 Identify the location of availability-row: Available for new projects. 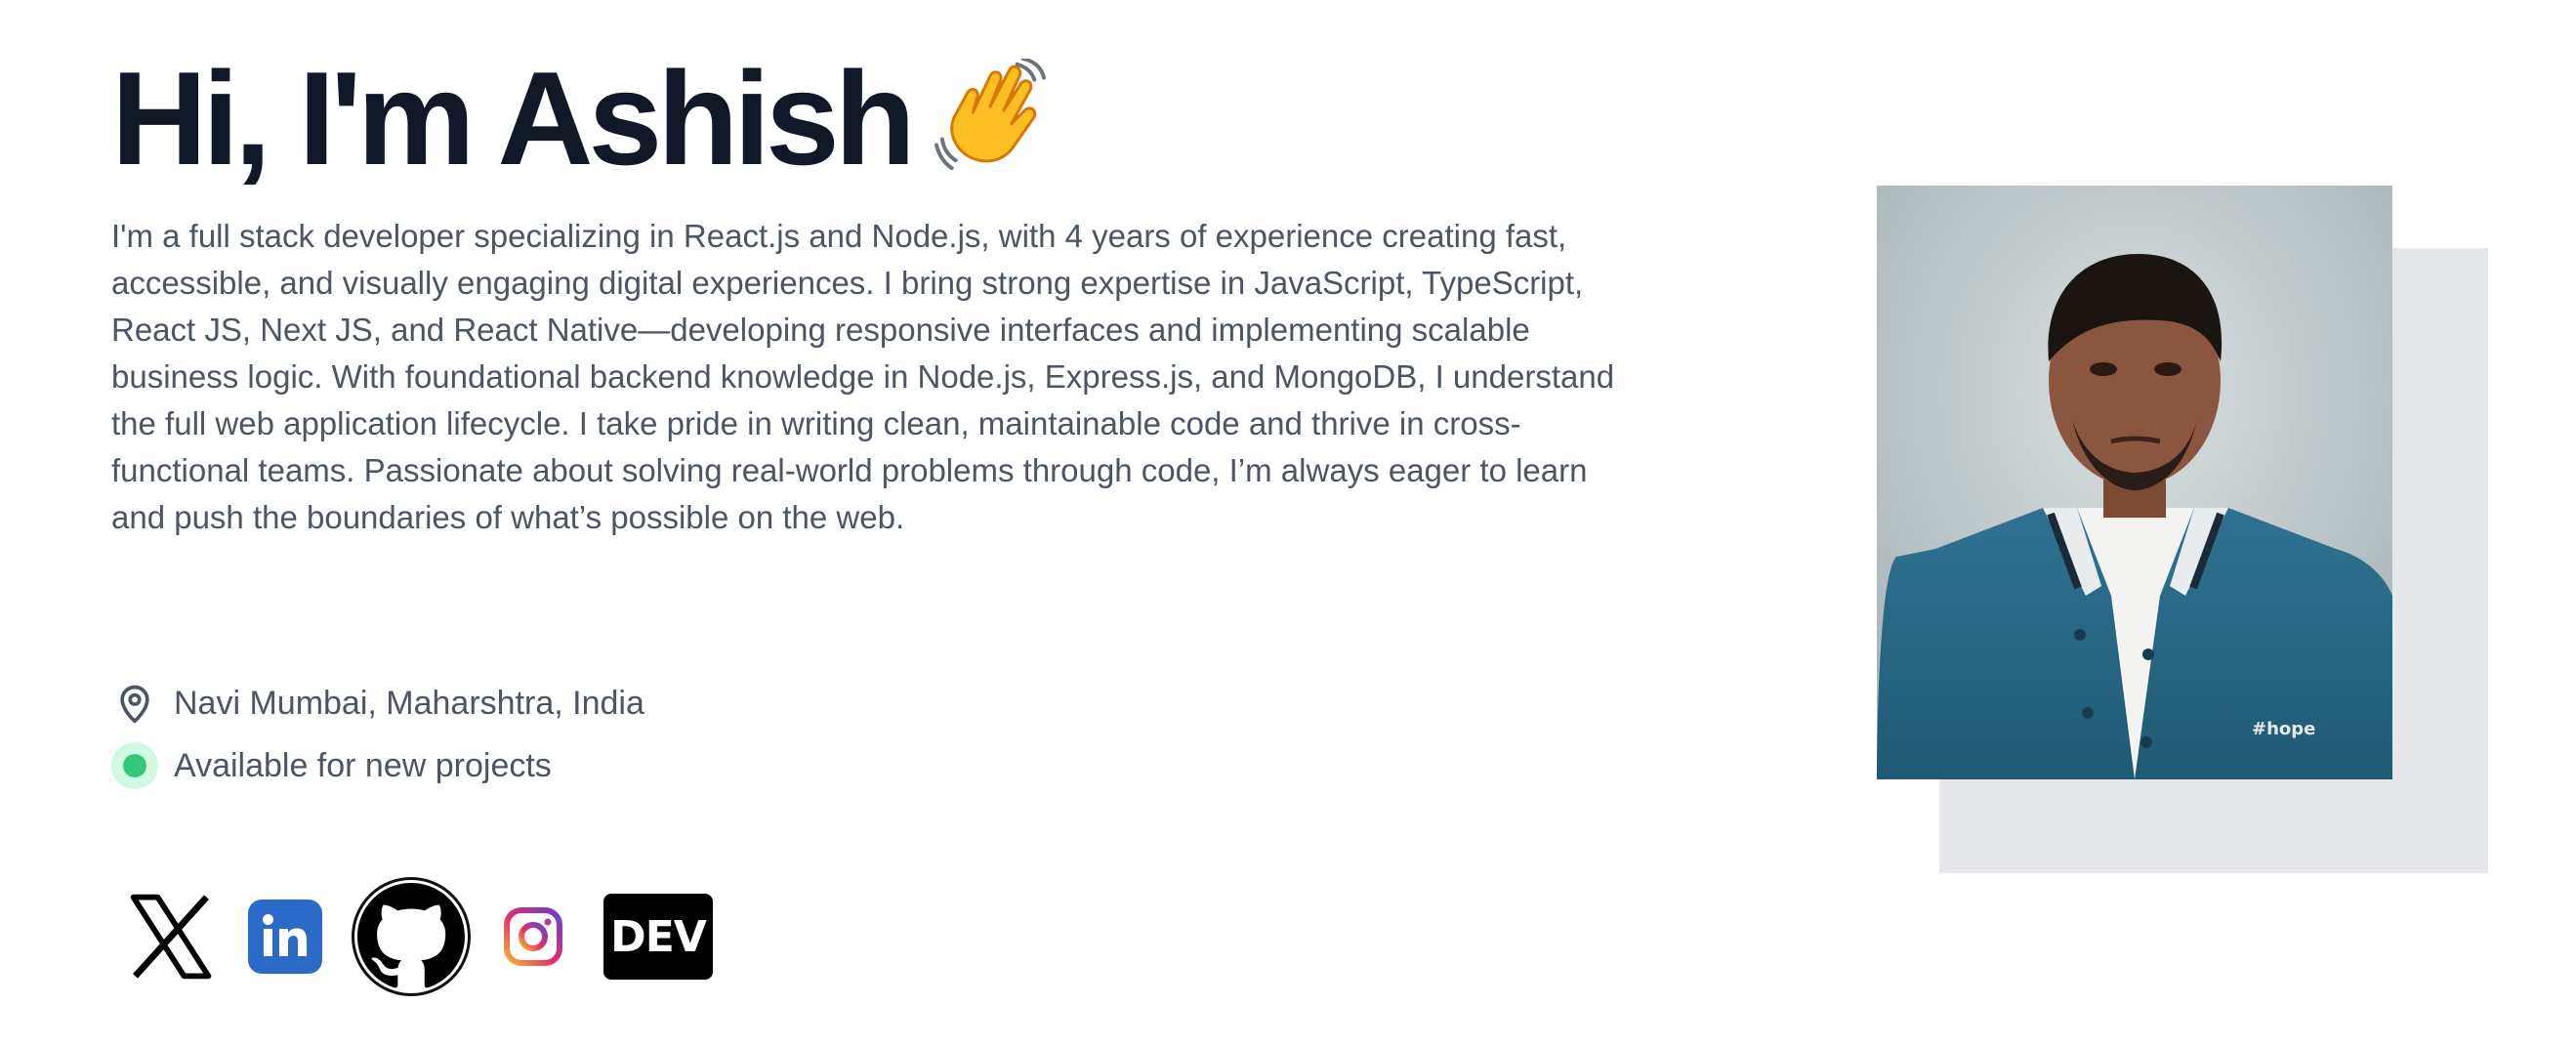
(377, 766).